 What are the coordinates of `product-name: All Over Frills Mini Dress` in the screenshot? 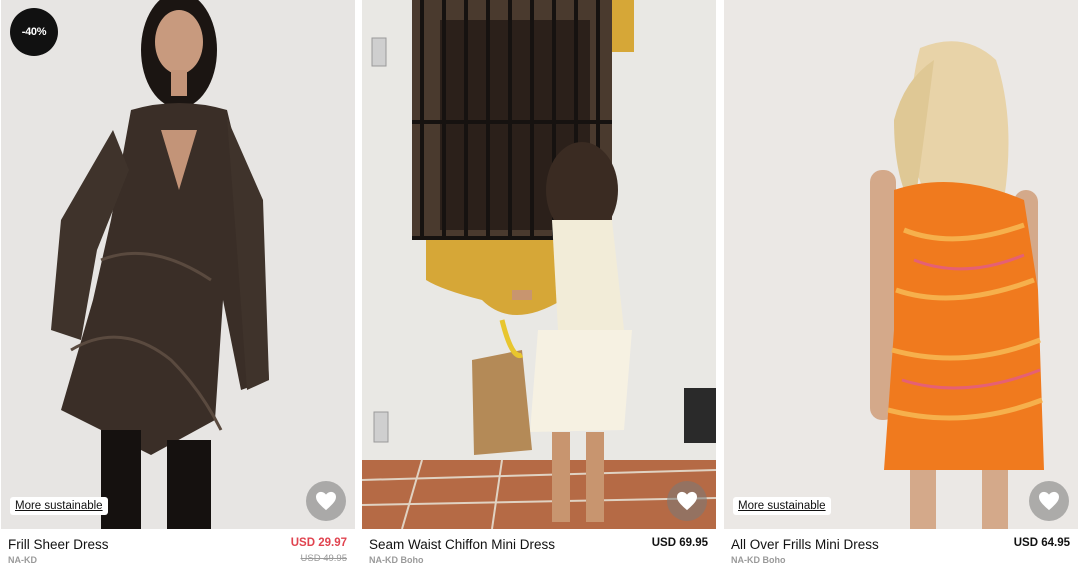 It's located at (805, 544).